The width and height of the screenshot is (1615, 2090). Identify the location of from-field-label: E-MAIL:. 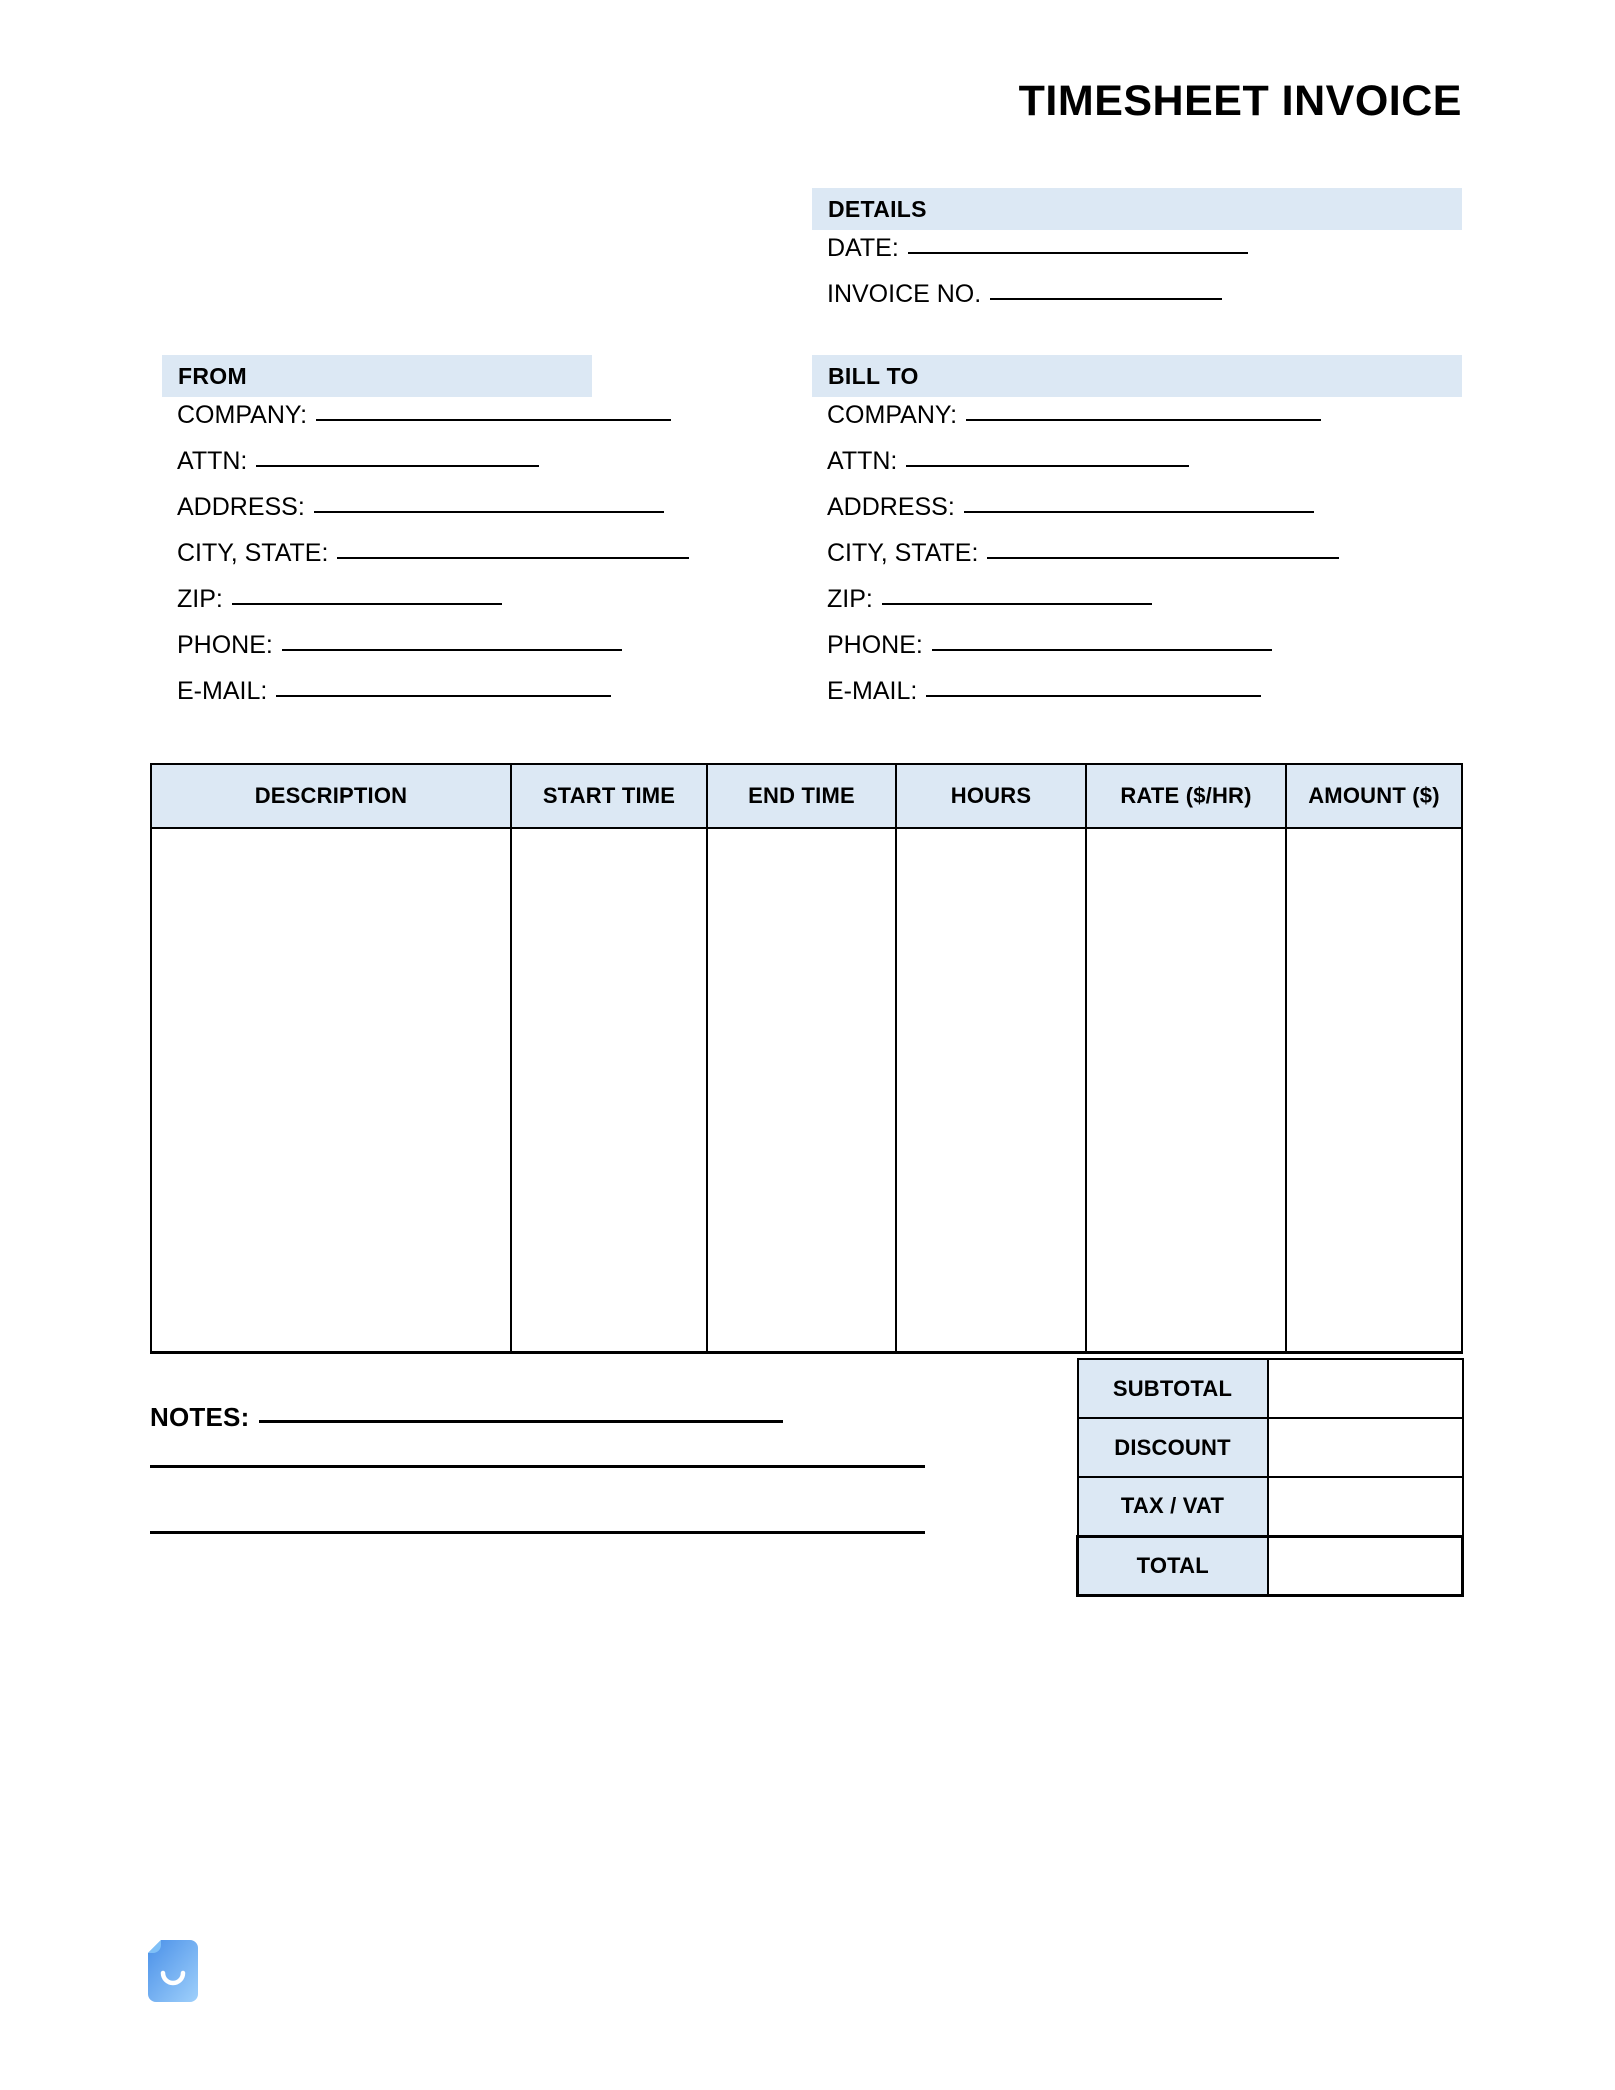
(222, 691).